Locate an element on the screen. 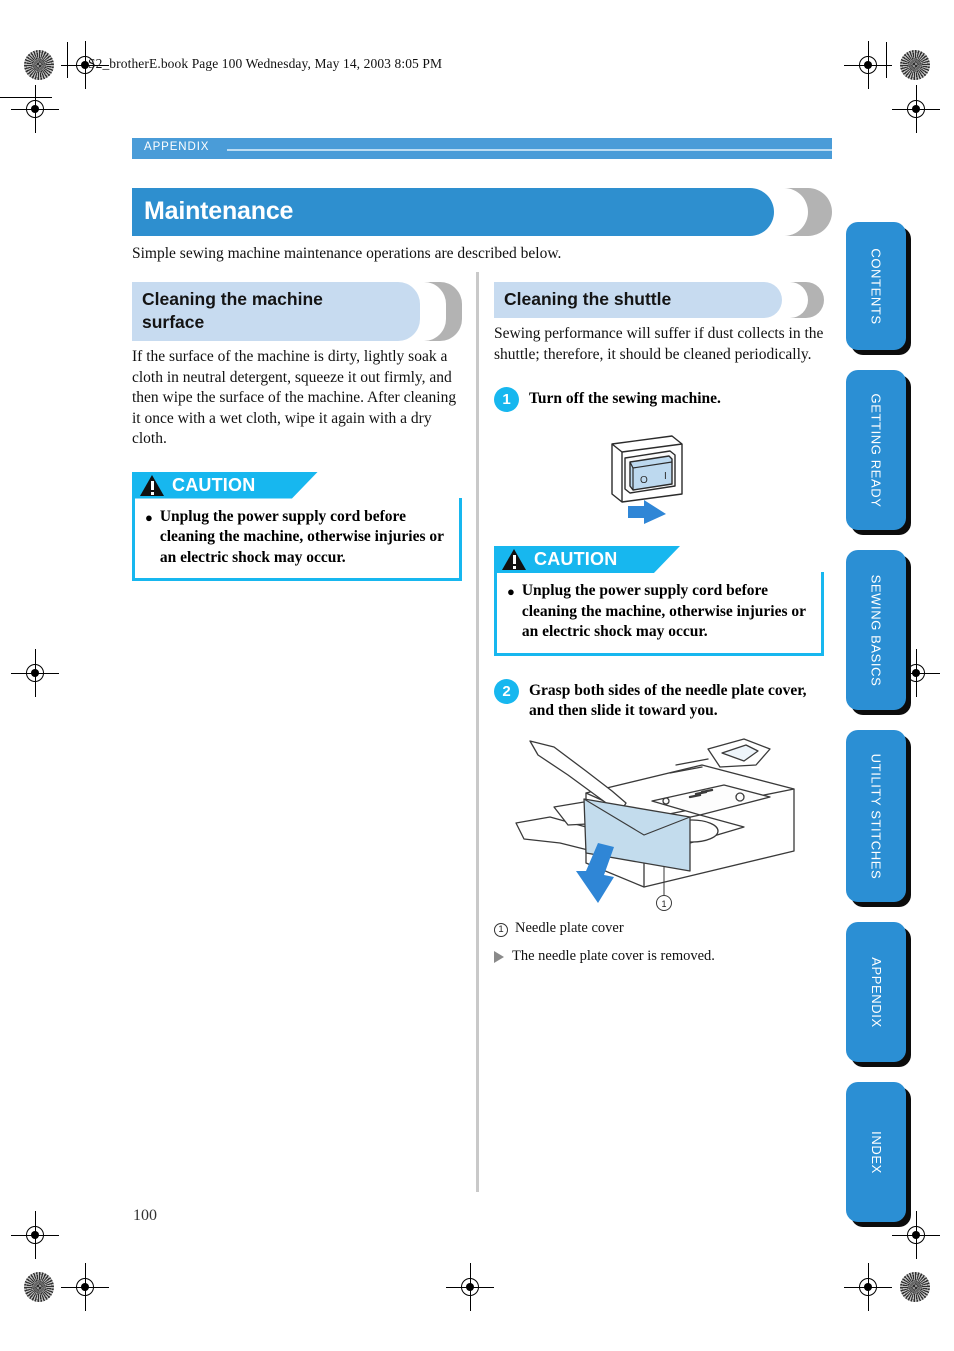 The image size is (954, 1351). caution-banner-right: CAUTION is located at coordinates (587, 559).